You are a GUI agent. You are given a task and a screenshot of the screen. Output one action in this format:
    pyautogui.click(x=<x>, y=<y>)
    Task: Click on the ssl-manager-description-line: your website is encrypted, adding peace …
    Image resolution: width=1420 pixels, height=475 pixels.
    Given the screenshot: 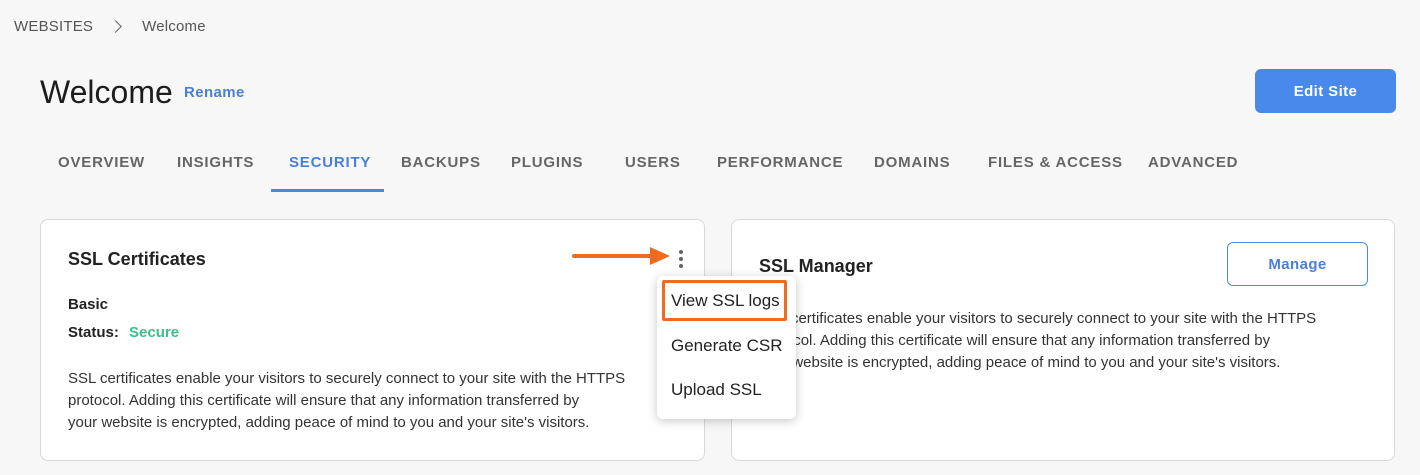 What is the action you would take?
    pyautogui.click(x=1020, y=362)
    